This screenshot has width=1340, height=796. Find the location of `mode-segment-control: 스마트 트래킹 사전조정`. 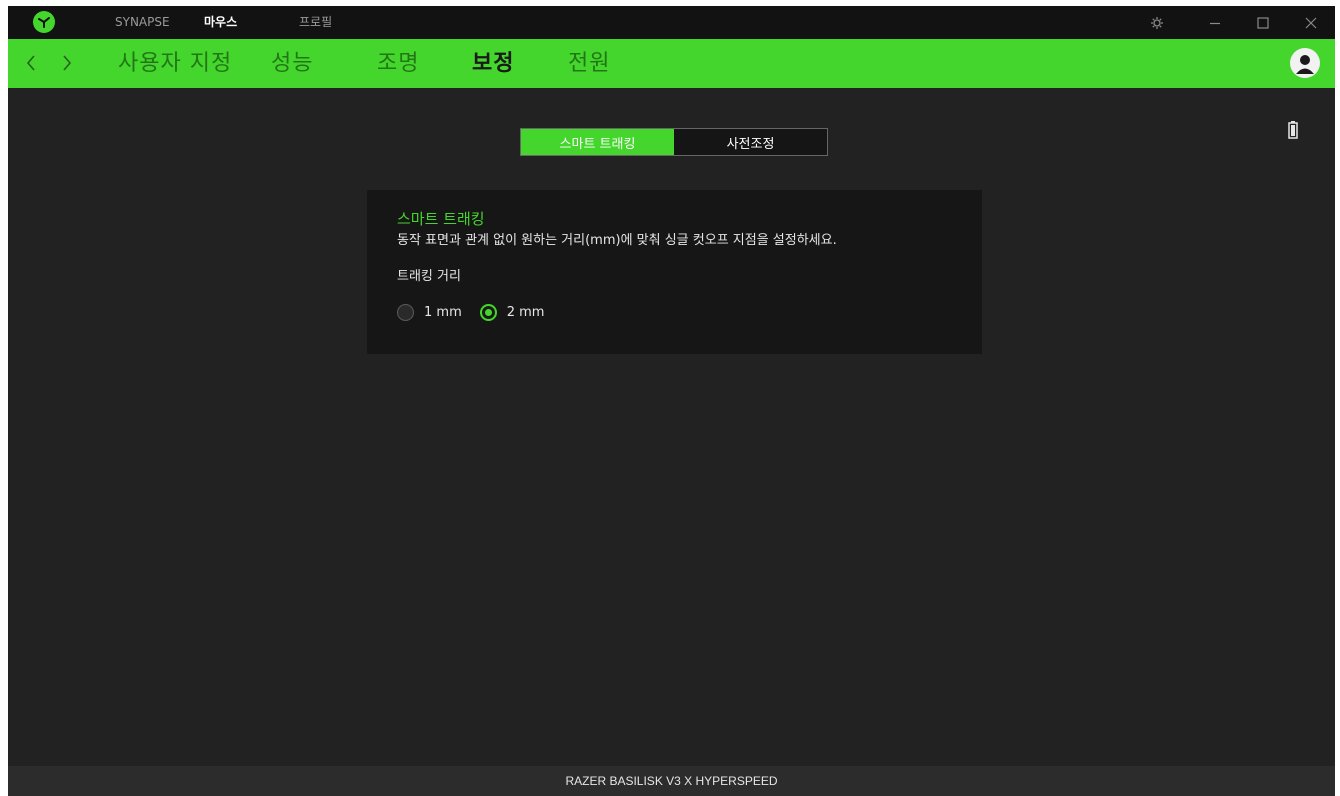

mode-segment-control: 스마트 트래킹 사전조정 is located at coordinates (674, 142).